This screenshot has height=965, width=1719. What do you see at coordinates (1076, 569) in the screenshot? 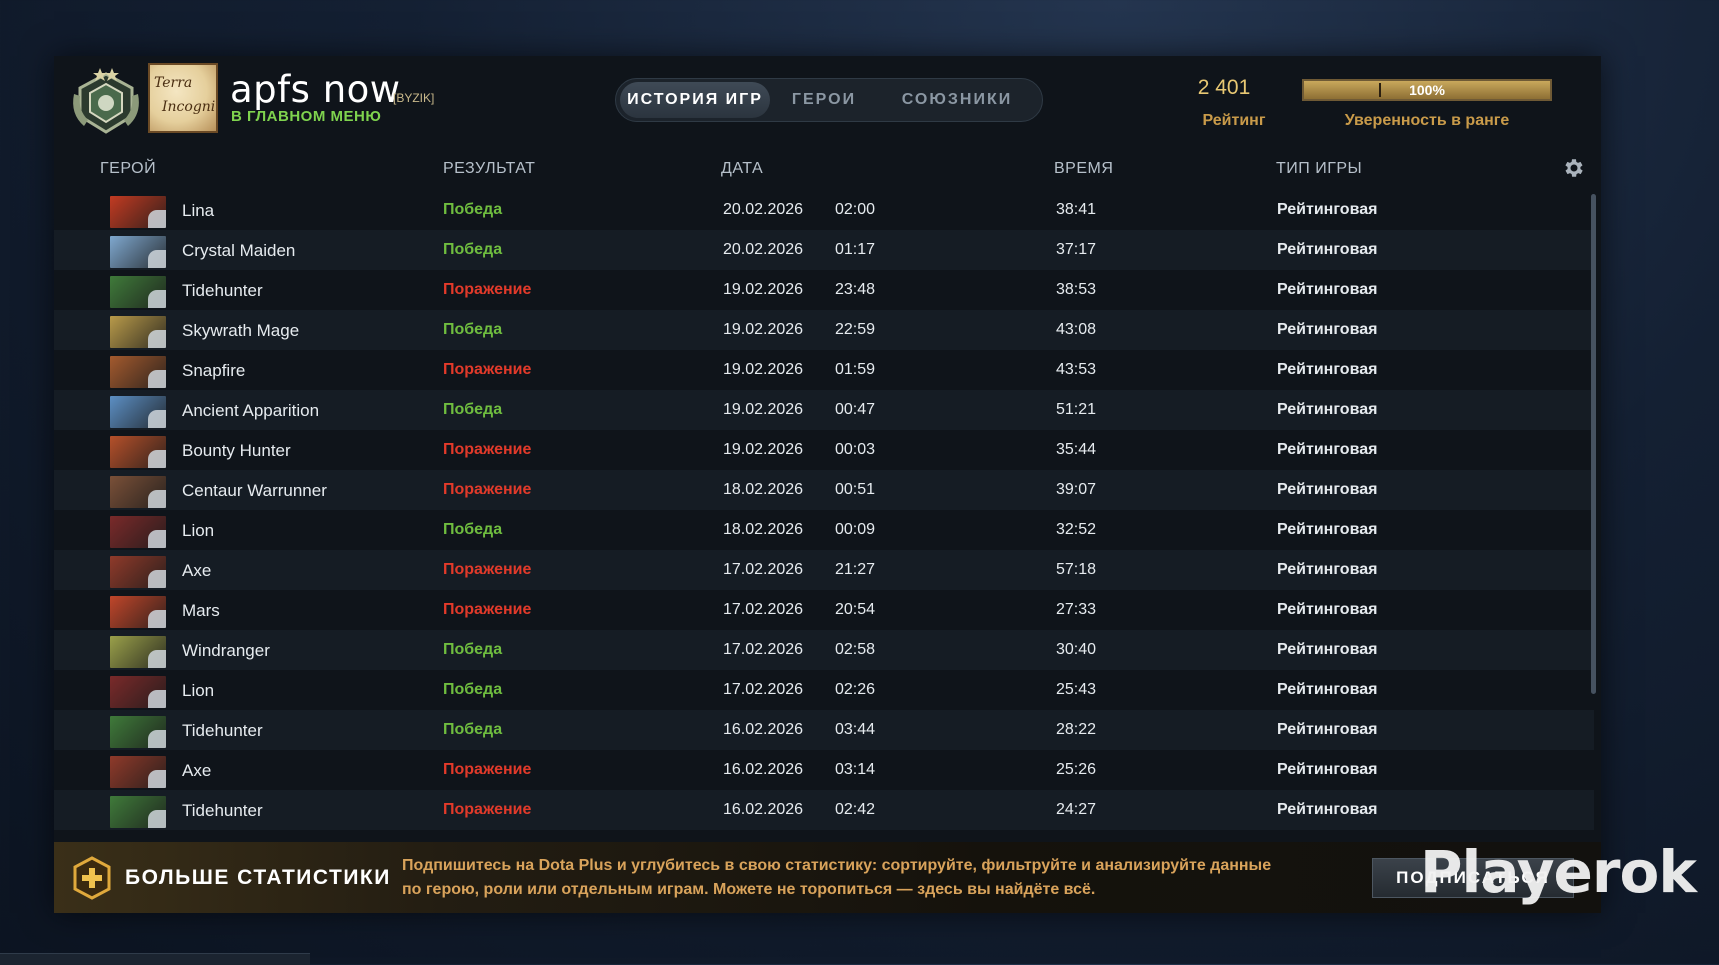
I see `match-duration: 57:18` at bounding box center [1076, 569].